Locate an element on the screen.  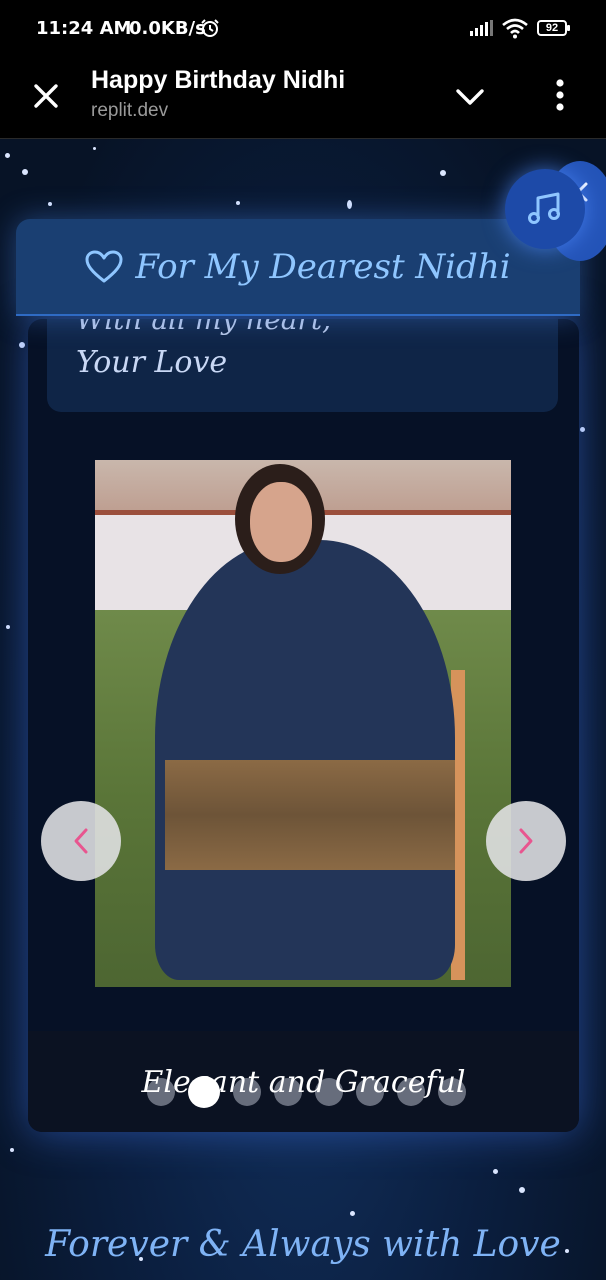
music-button is located at coordinates (545, 209).